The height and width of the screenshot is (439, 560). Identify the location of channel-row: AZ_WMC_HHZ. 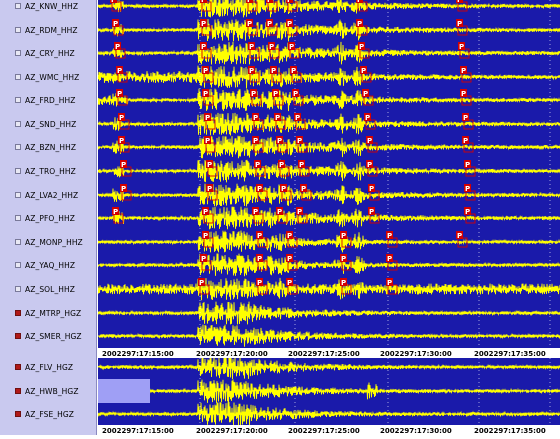
(48, 77).